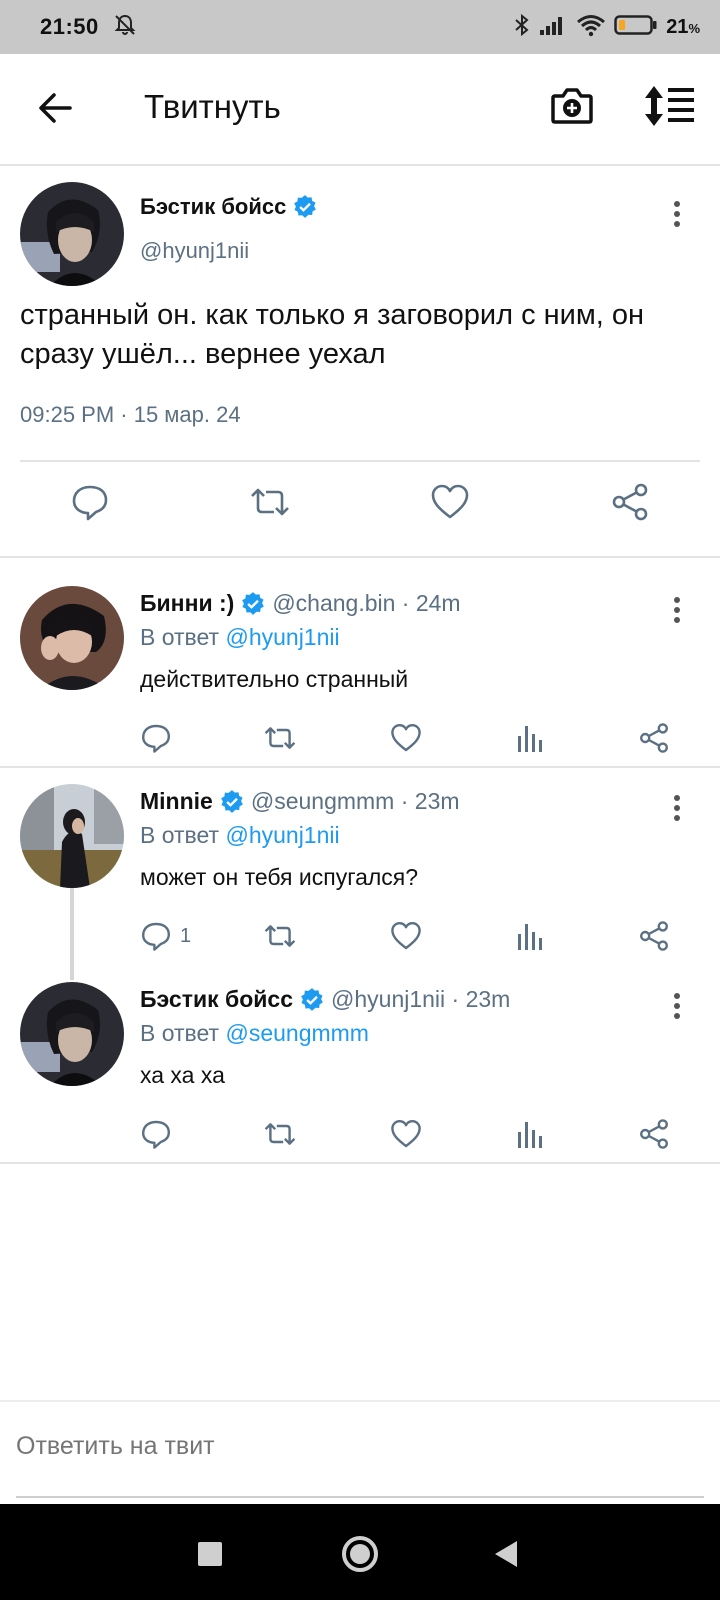 This screenshot has width=720, height=1600. I want to click on sort-icon, so click(669, 106).